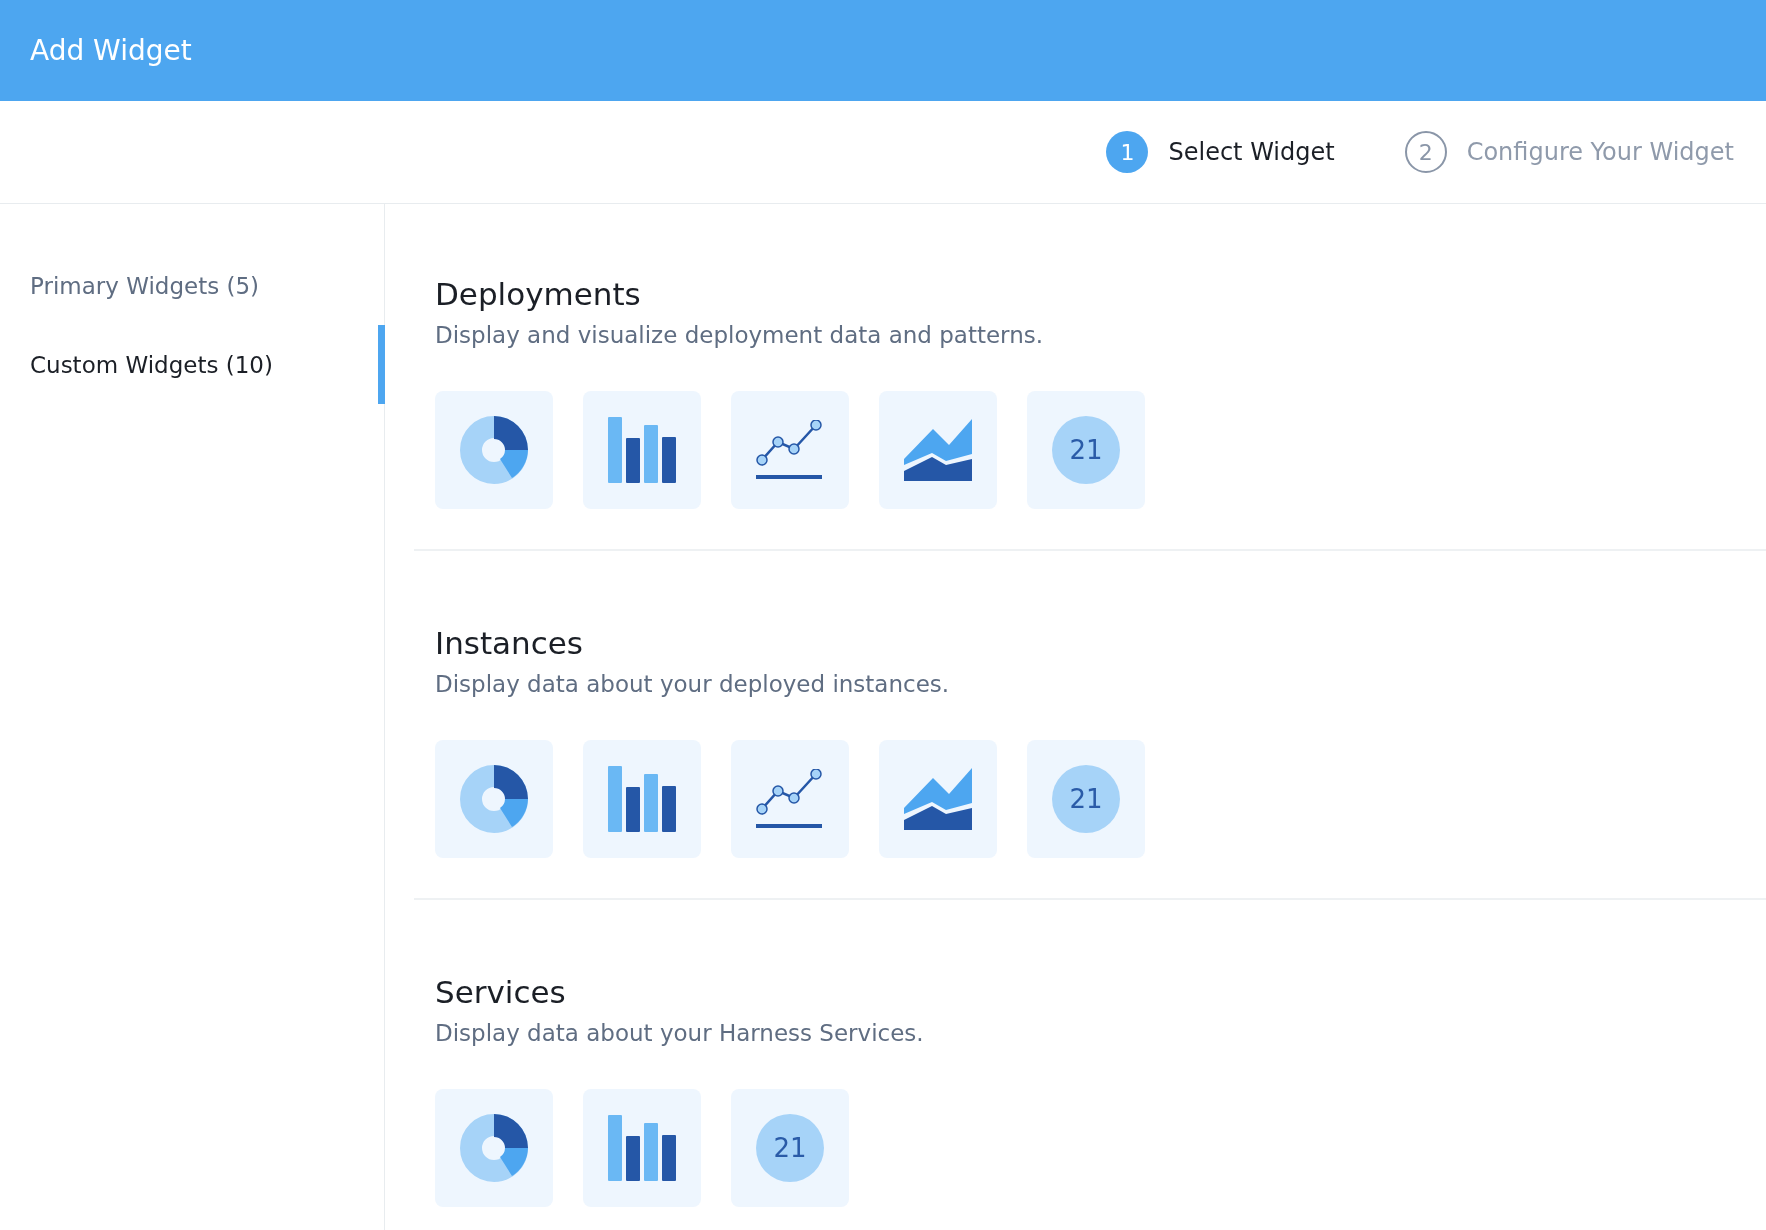 Image resolution: width=1766 pixels, height=1230 pixels. What do you see at coordinates (1127, 152) in the screenshot?
I see `step-number: 1` at bounding box center [1127, 152].